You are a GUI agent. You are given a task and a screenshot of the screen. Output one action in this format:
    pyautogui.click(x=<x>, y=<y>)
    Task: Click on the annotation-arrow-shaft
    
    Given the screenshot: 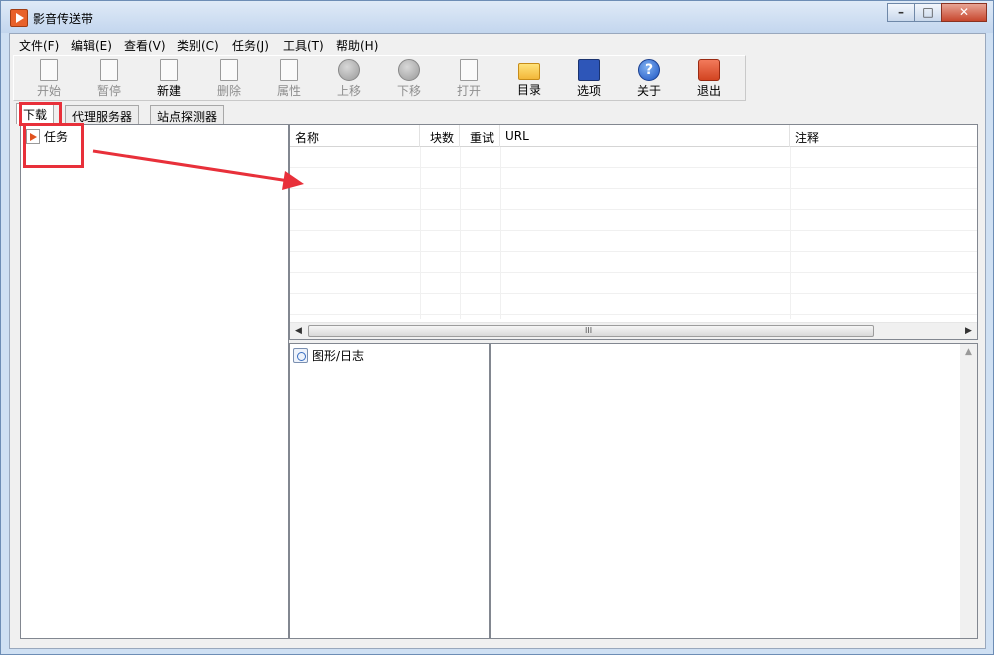 What is the action you would take?
    pyautogui.click(x=191, y=166)
    